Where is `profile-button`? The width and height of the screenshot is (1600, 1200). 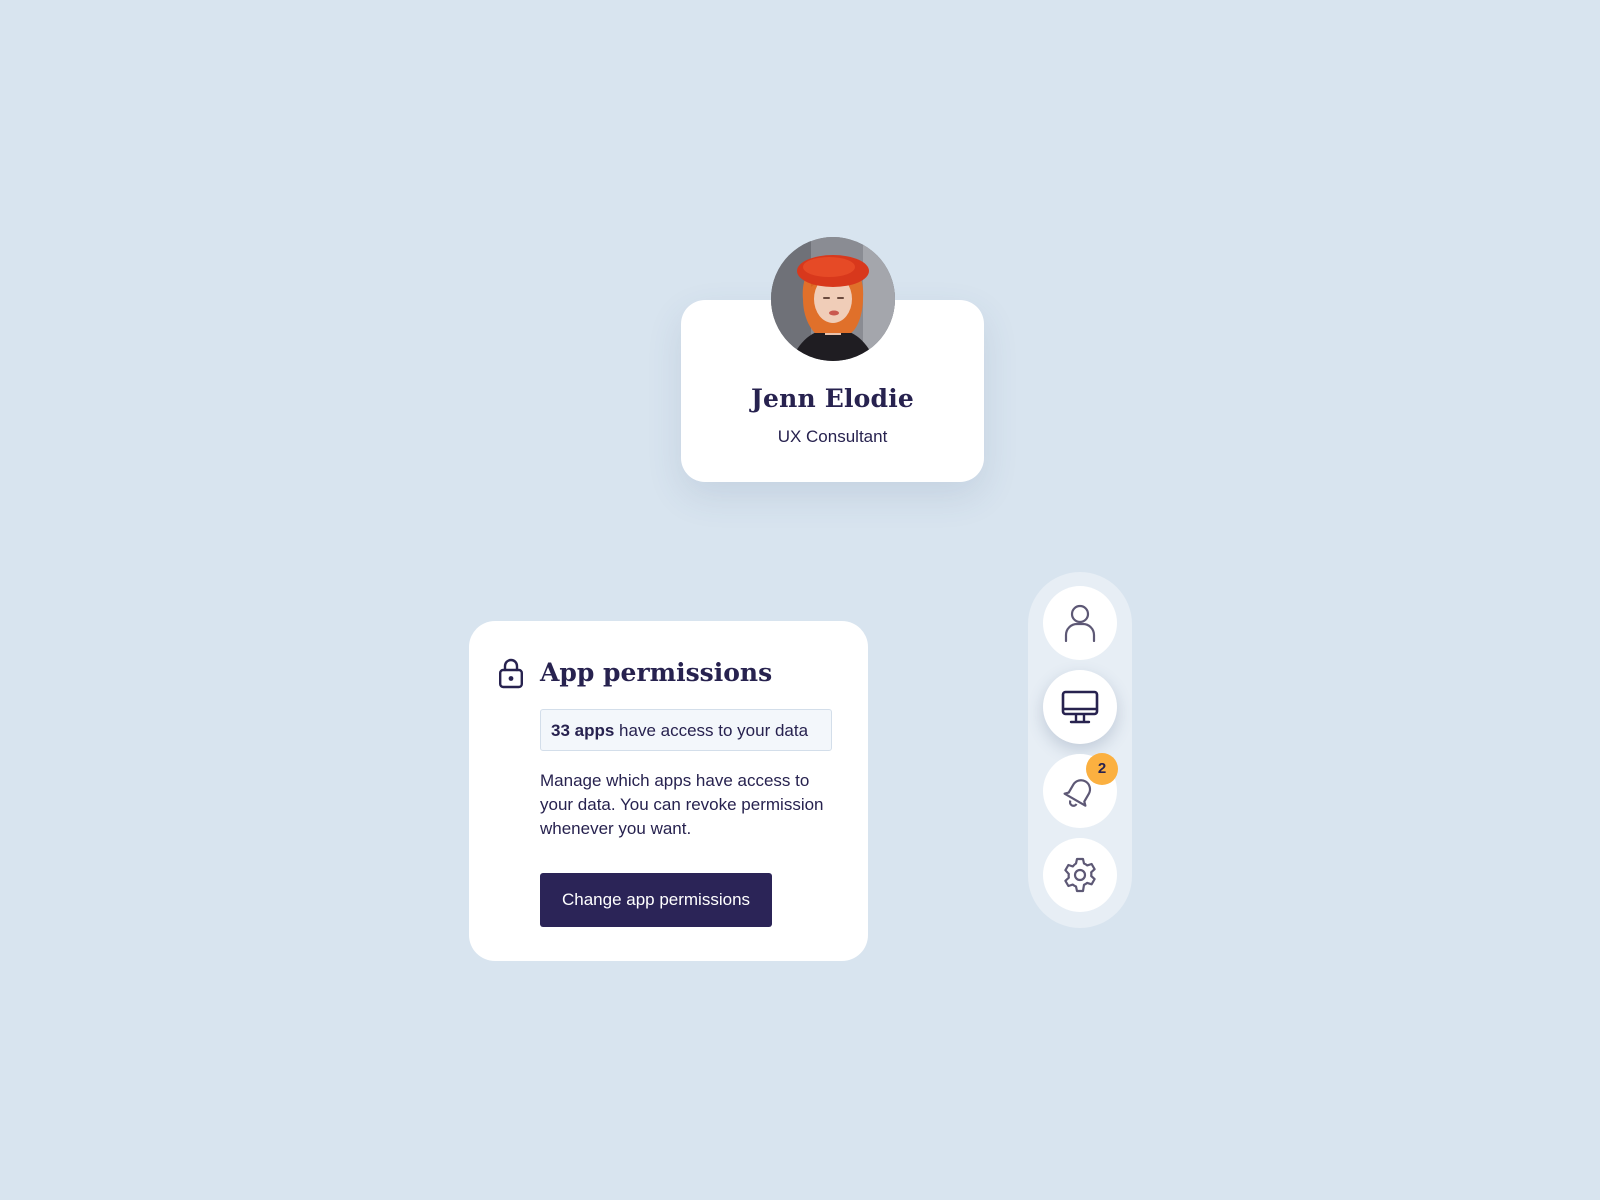
profile-button is located at coordinates (1080, 623).